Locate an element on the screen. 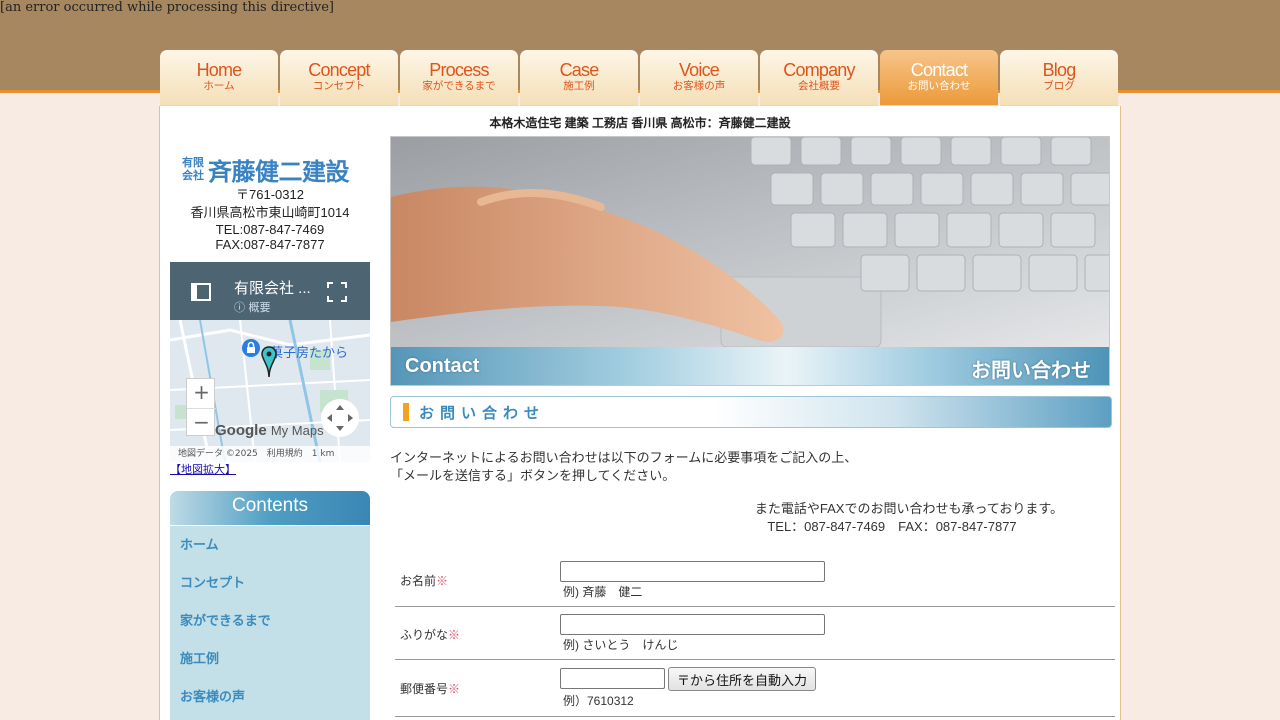  contents-heading: Contents is located at coordinates (270, 508).